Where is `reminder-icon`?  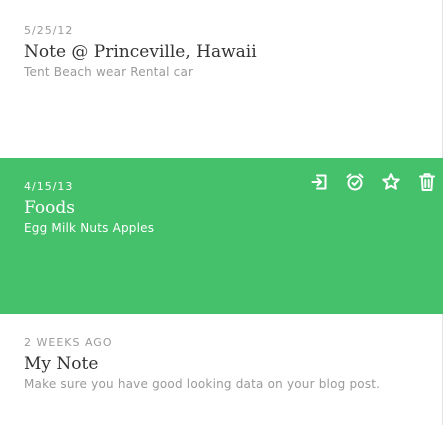
reminder-icon is located at coordinates (355, 182).